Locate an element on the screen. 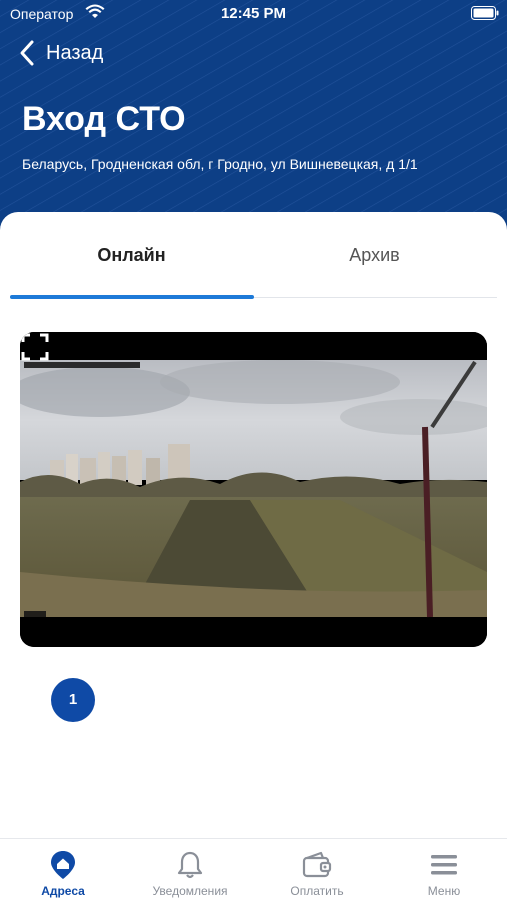 The width and height of the screenshot is (507, 900). nav-item-pay: Оплатить is located at coordinates (317, 869).